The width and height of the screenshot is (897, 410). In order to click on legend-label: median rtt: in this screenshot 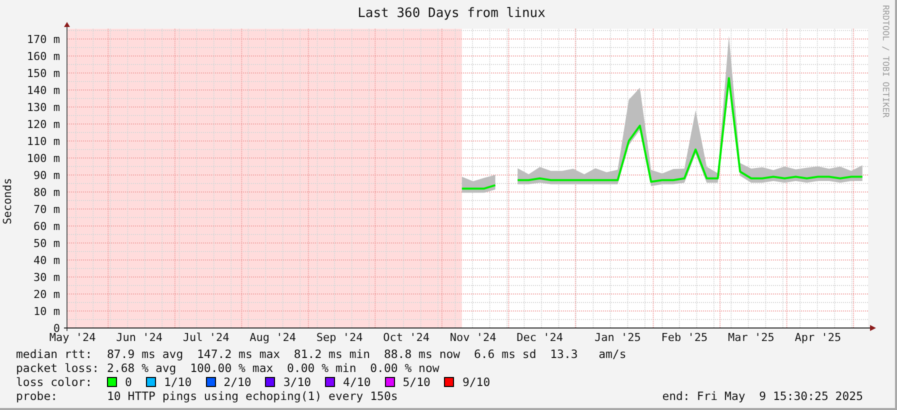, I will do `click(55, 354)`.